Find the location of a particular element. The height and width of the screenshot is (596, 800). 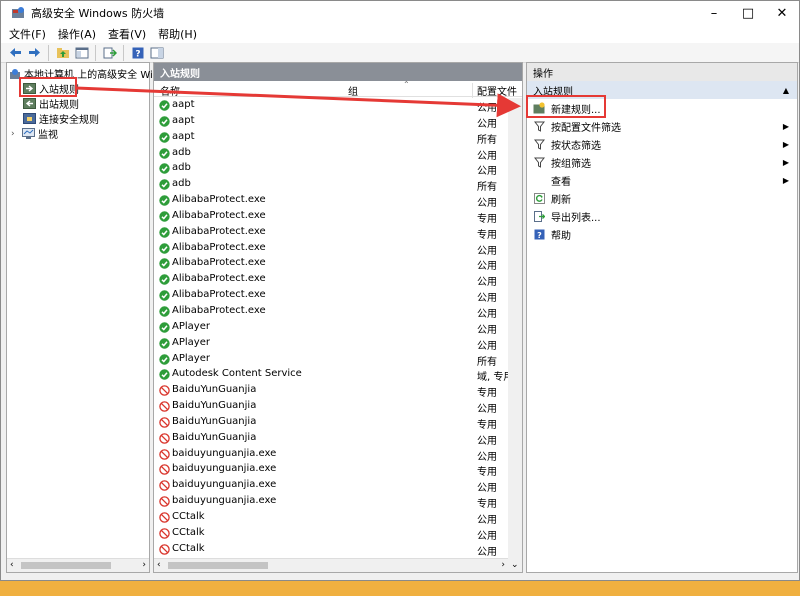

menu-bar: 文件(F) 操作(A) 查看(V) 帮助(H) is located at coordinates (400, 34).